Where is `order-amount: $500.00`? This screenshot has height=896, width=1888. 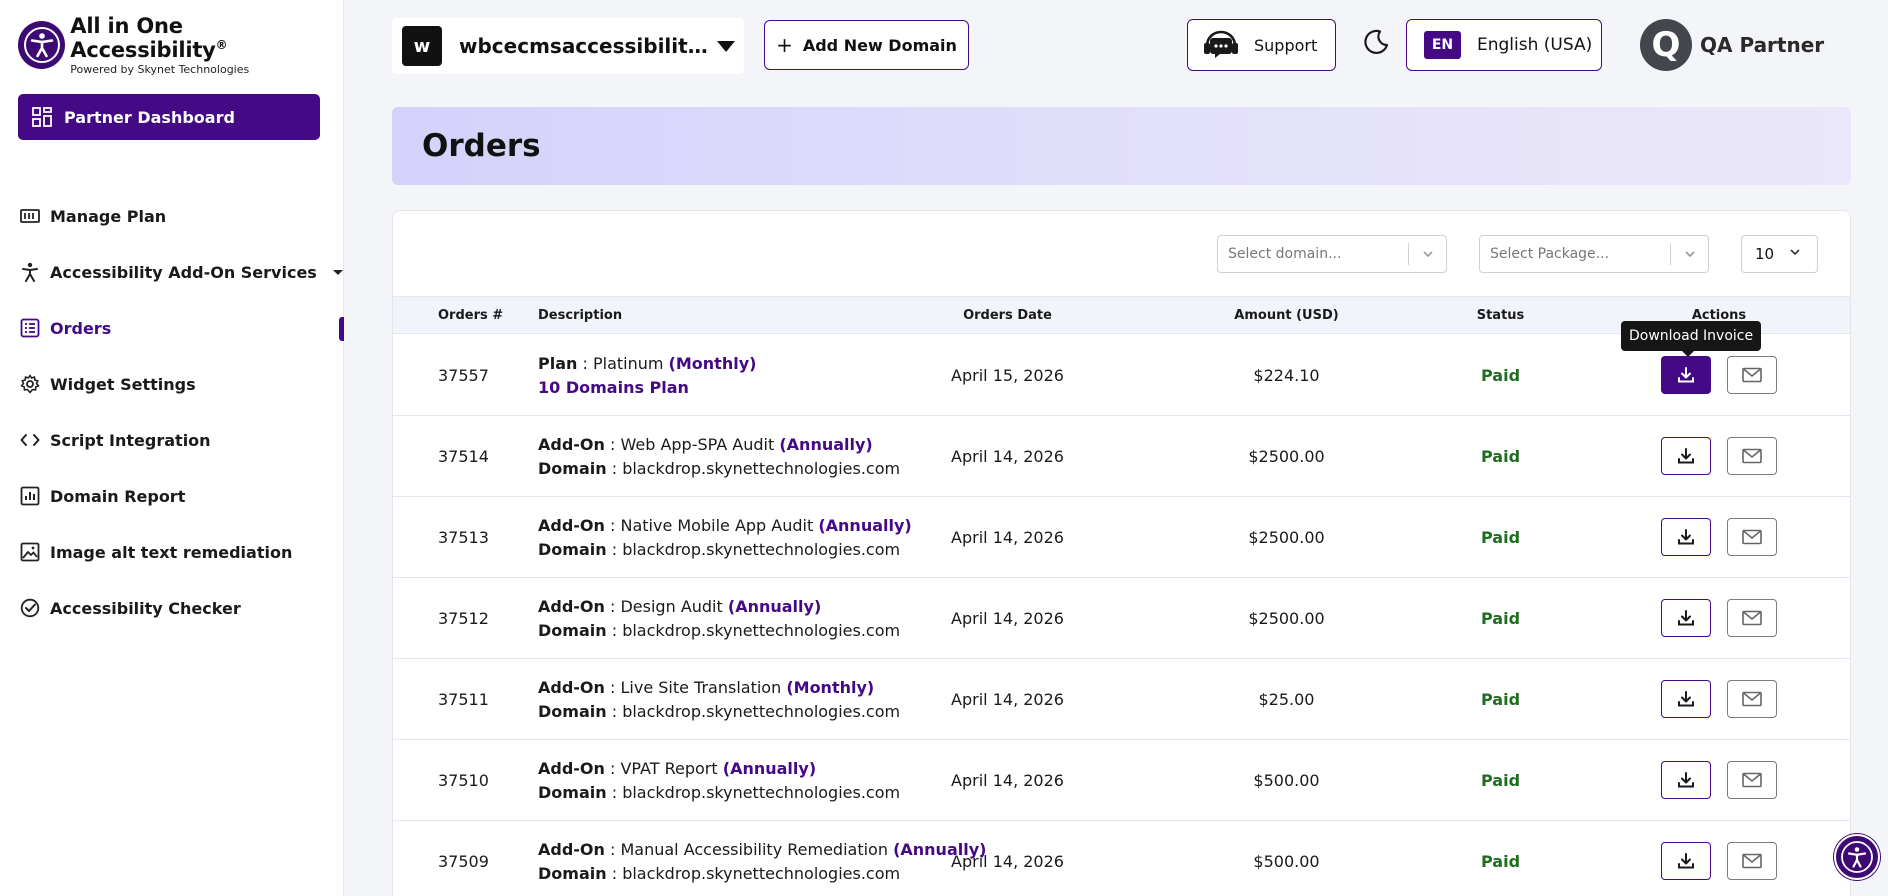
order-amount: $500.00 is located at coordinates (1286, 780).